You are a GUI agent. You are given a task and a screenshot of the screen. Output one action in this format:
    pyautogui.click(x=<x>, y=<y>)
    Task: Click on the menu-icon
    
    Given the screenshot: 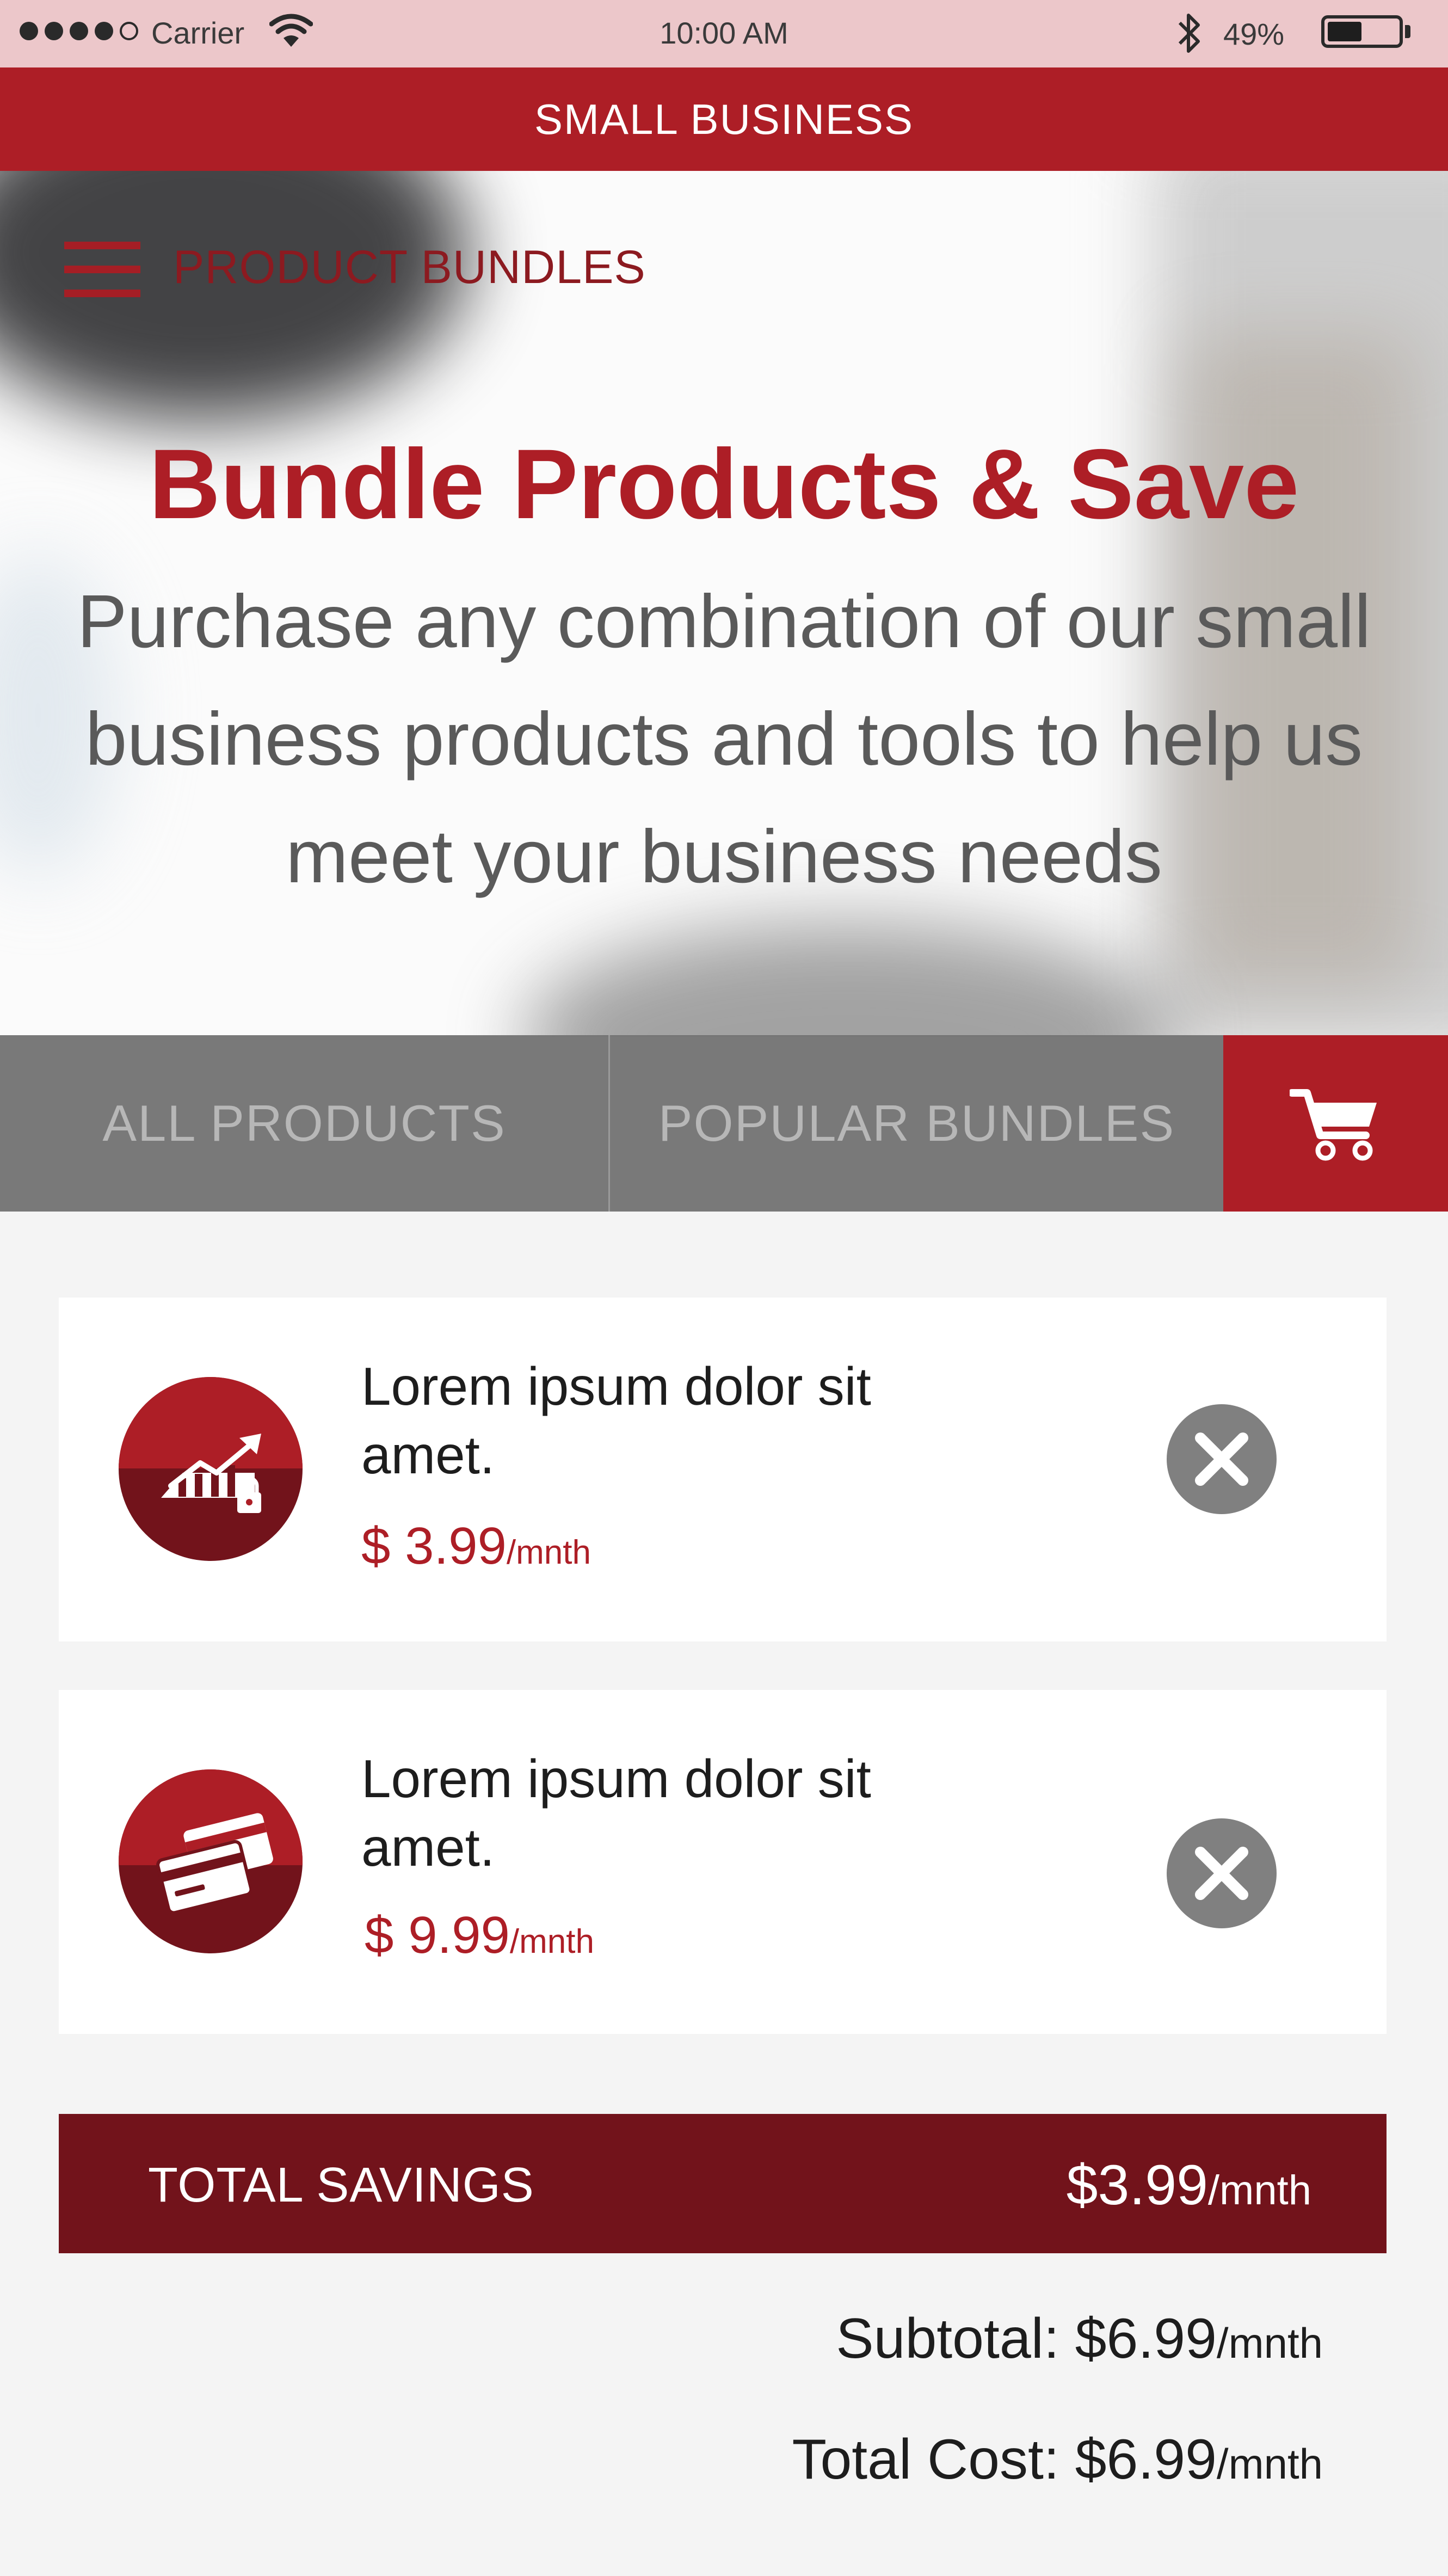 What is the action you would take?
    pyautogui.click(x=102, y=269)
    